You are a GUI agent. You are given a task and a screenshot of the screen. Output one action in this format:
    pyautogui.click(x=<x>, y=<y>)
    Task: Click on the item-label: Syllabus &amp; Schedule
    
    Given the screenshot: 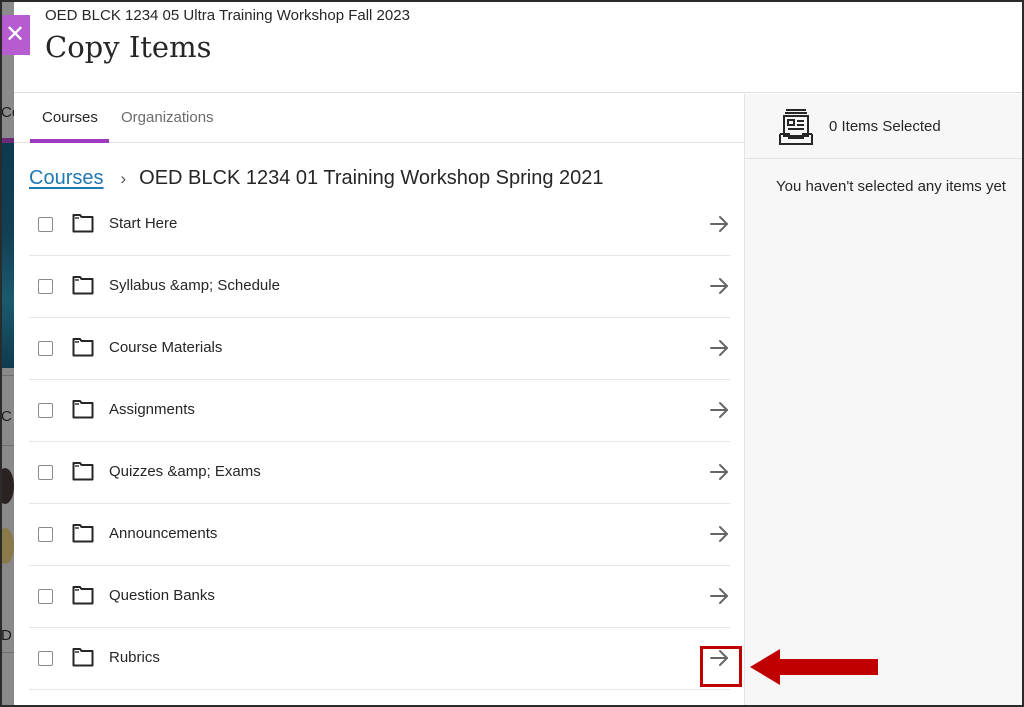 What is the action you would take?
    pyautogui.click(x=194, y=285)
    